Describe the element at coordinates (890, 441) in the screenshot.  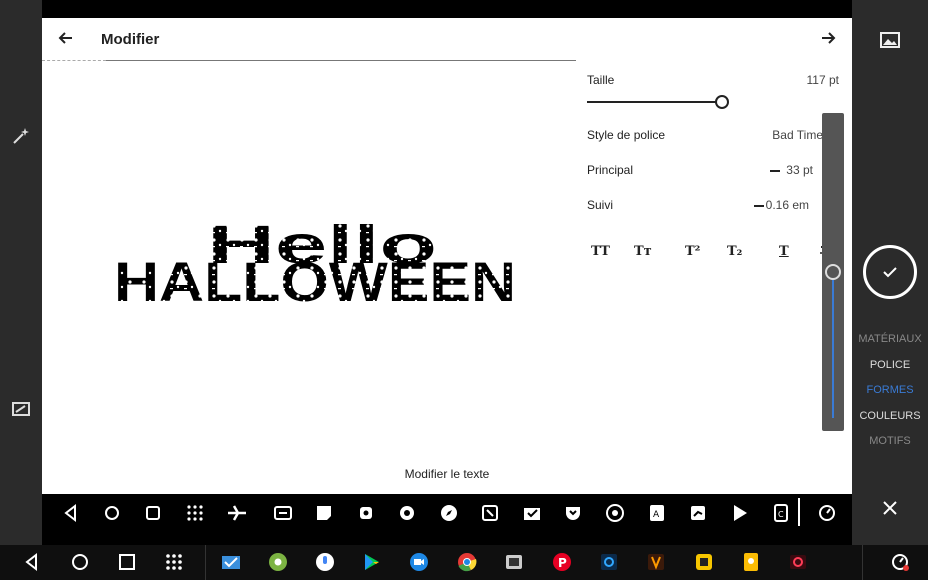
I see `category-patterns: MOTIFS` at that location.